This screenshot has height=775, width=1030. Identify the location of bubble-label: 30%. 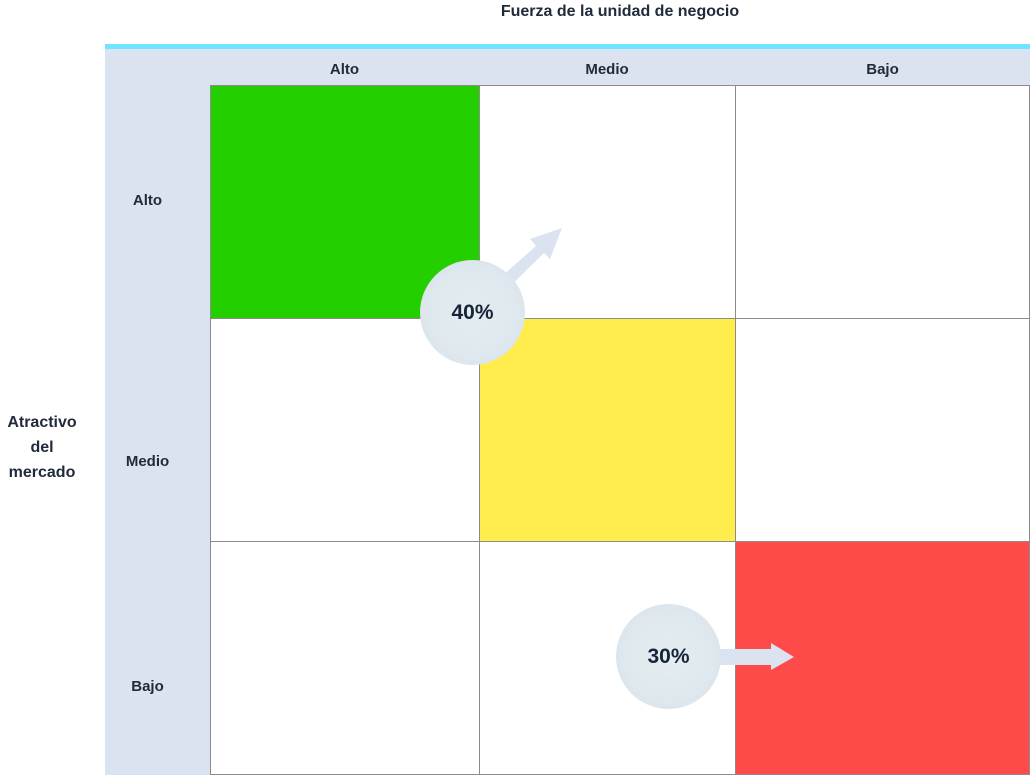
(668, 656).